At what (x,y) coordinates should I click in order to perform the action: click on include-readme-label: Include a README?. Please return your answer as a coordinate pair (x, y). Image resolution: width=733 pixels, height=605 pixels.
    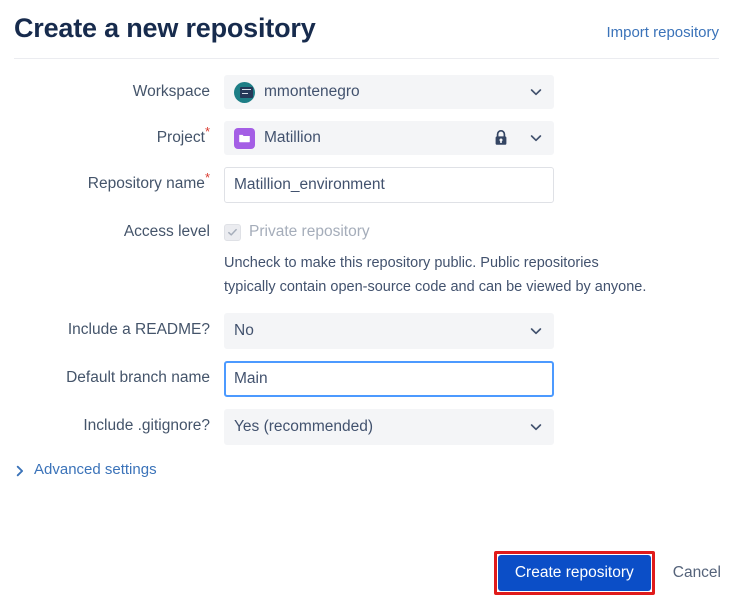
    Looking at the image, I should click on (138, 329).